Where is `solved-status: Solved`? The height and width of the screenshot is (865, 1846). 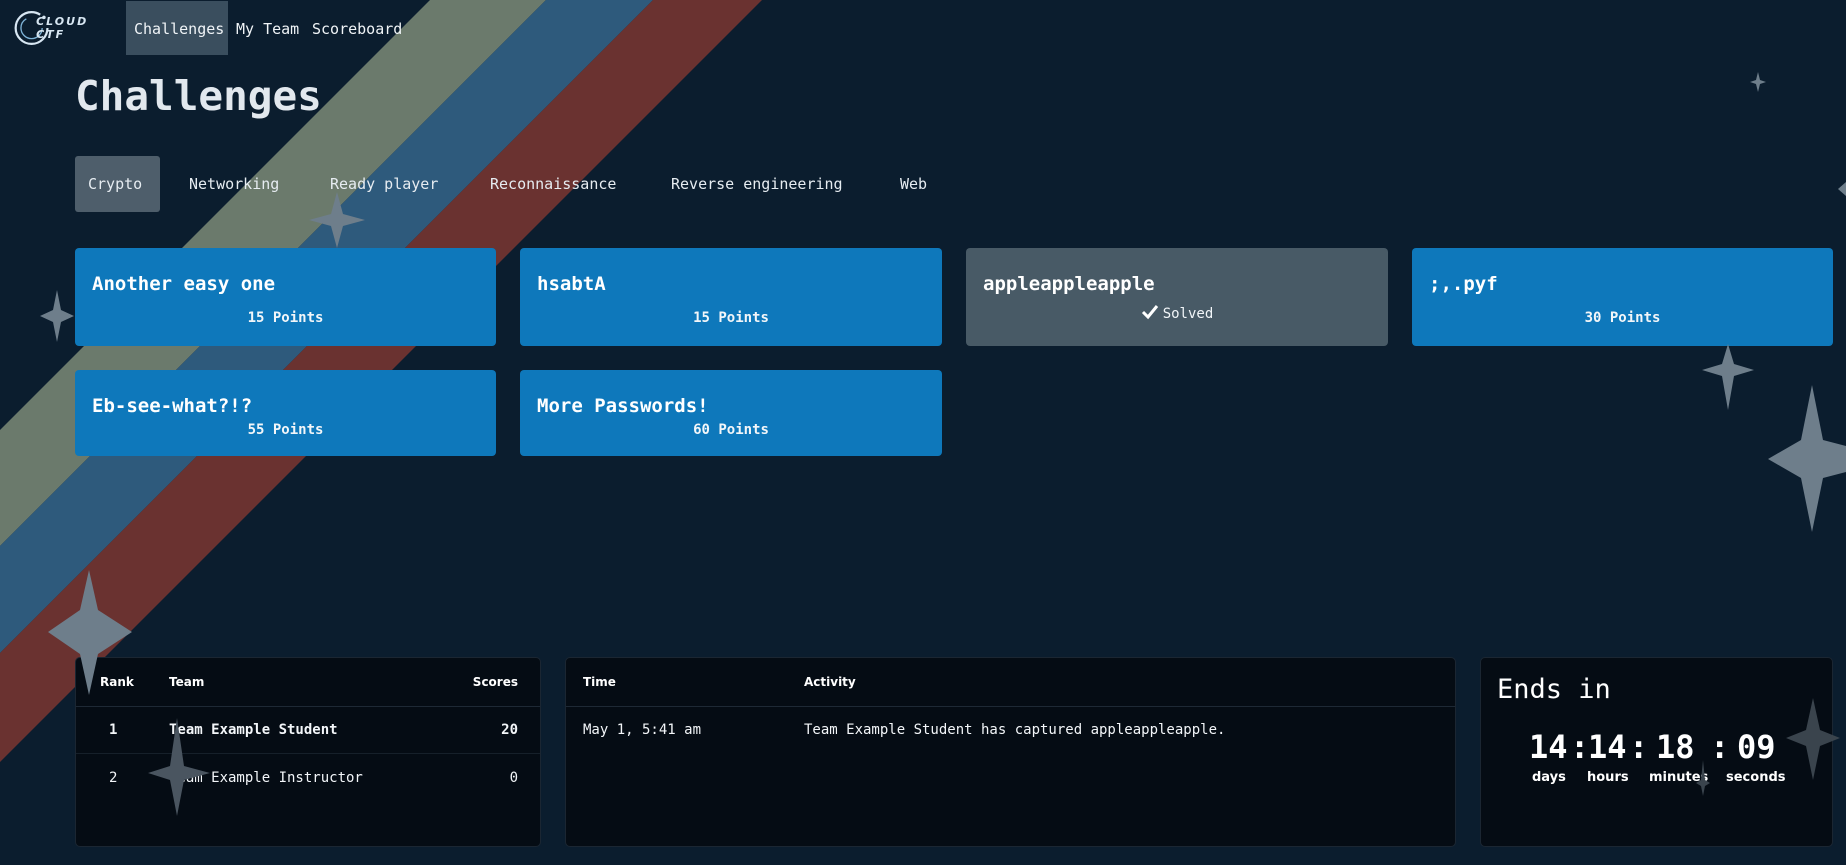
solved-status: Solved is located at coordinates (1177, 313).